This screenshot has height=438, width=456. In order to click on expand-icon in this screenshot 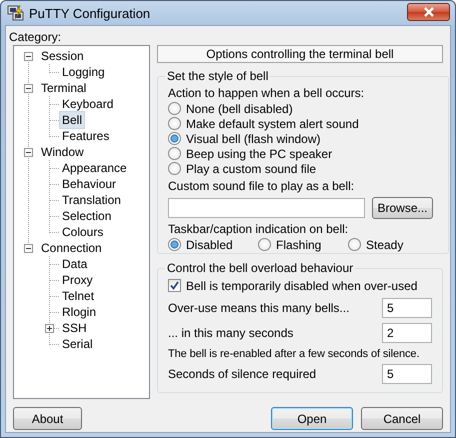, I will do `click(49, 328)`.